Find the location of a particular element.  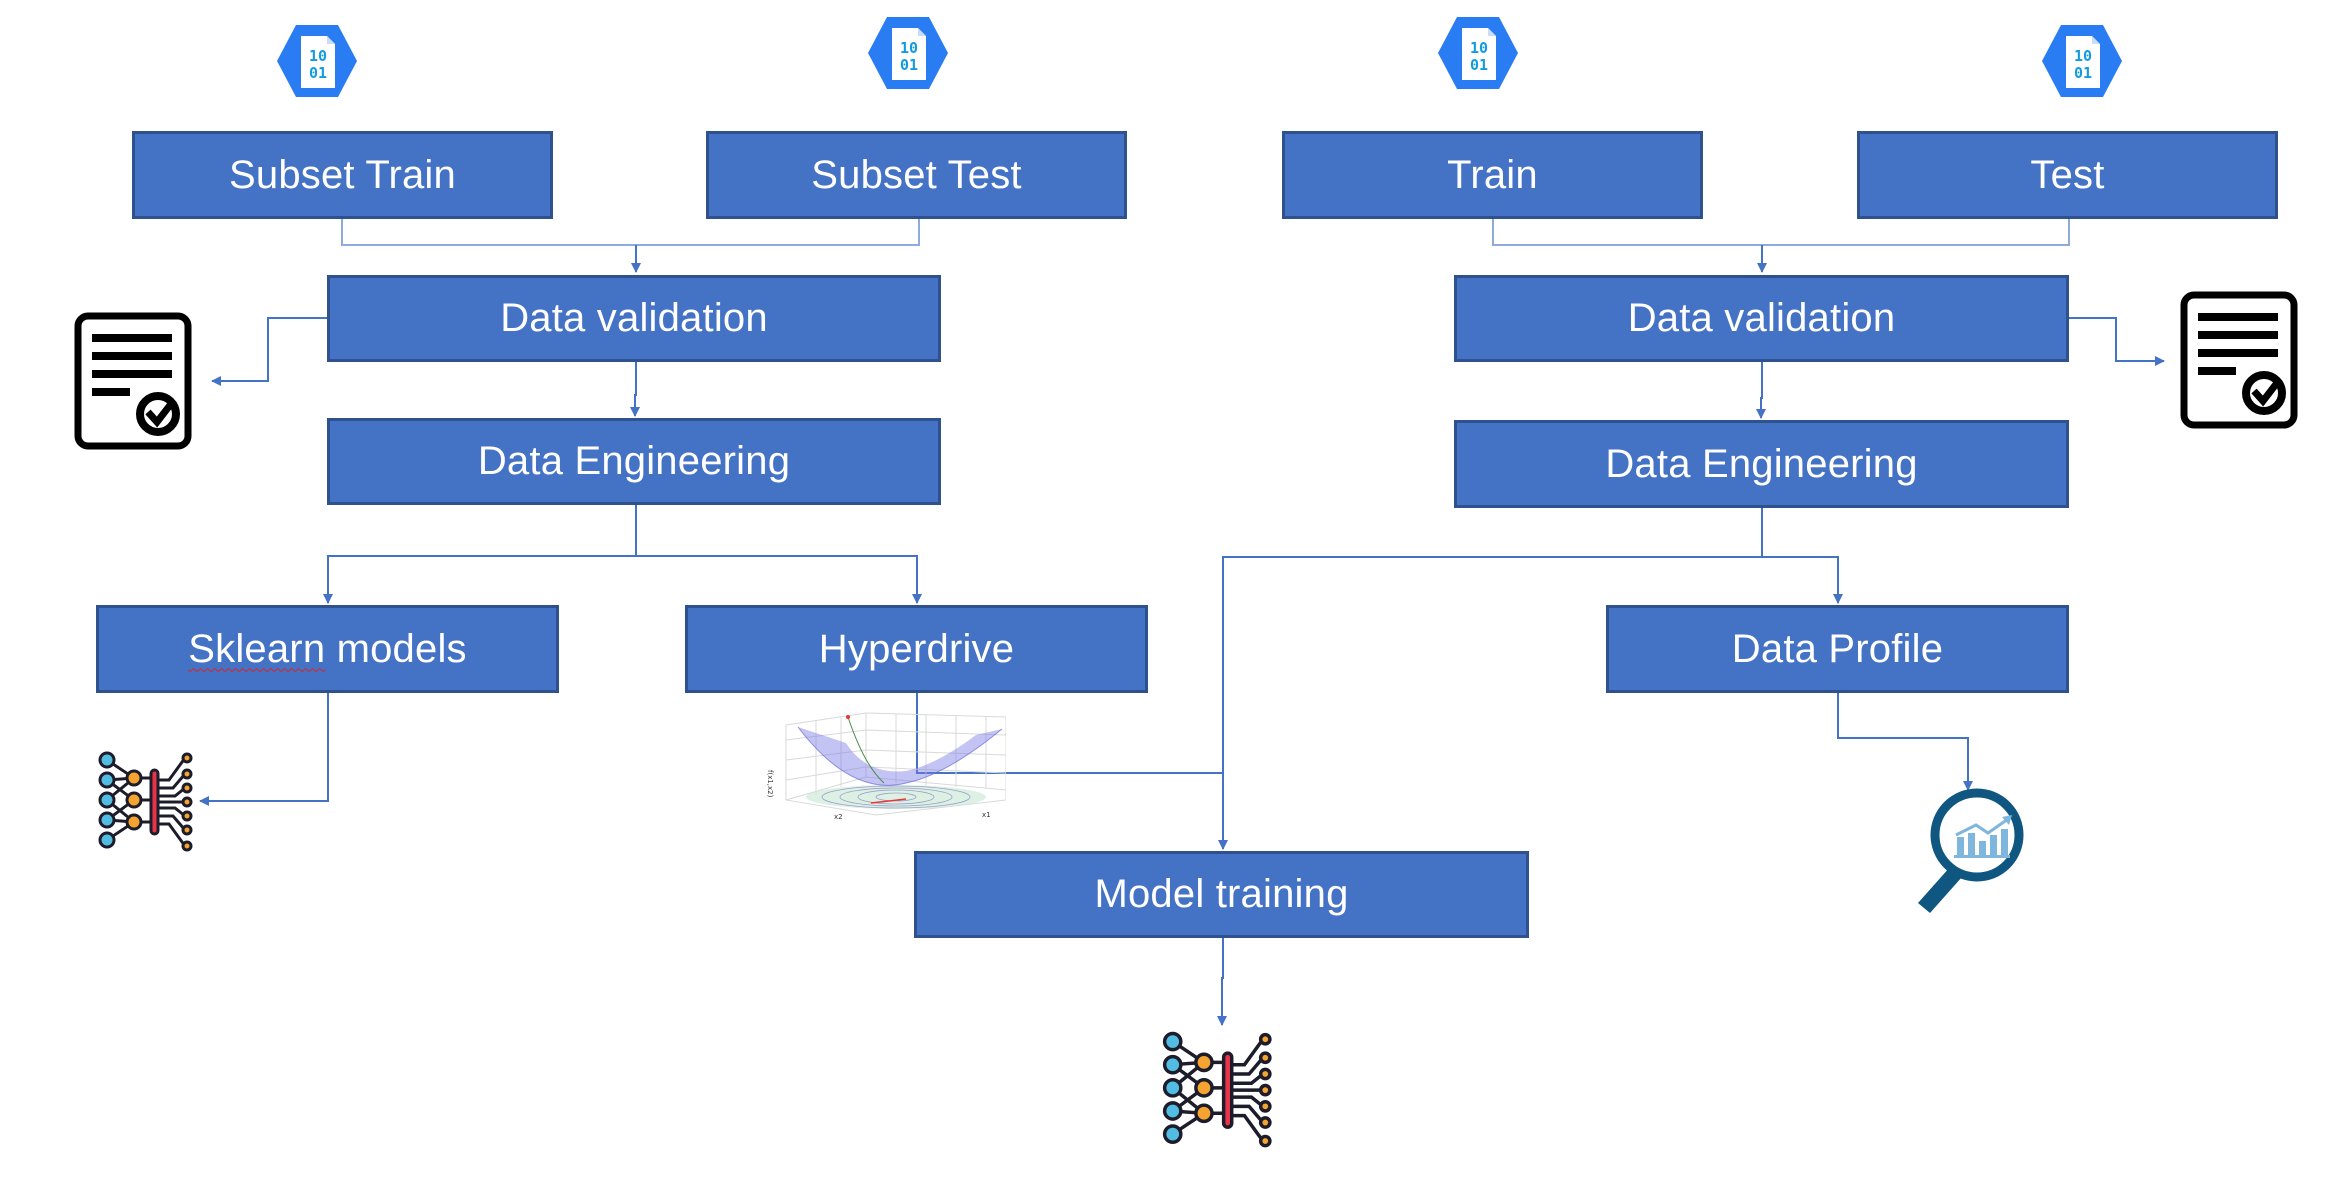

connector-engineering-left-split is located at coordinates (480, 554).